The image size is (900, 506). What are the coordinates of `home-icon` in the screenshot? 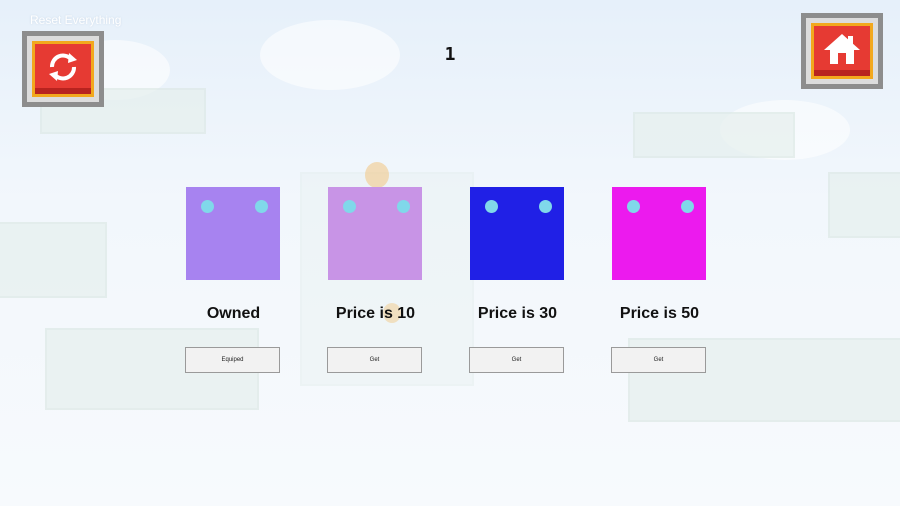 It's located at (842, 51).